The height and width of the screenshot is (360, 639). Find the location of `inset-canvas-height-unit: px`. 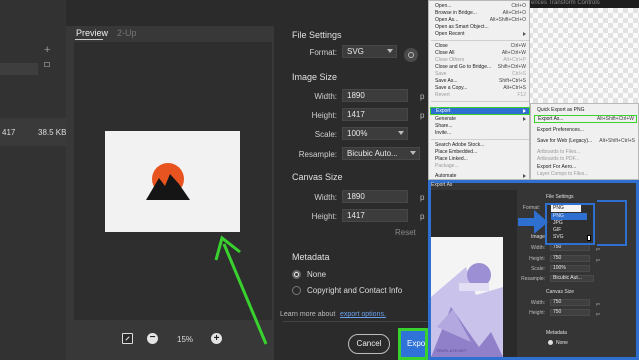

inset-canvas-height-unit: px is located at coordinates (598, 313).